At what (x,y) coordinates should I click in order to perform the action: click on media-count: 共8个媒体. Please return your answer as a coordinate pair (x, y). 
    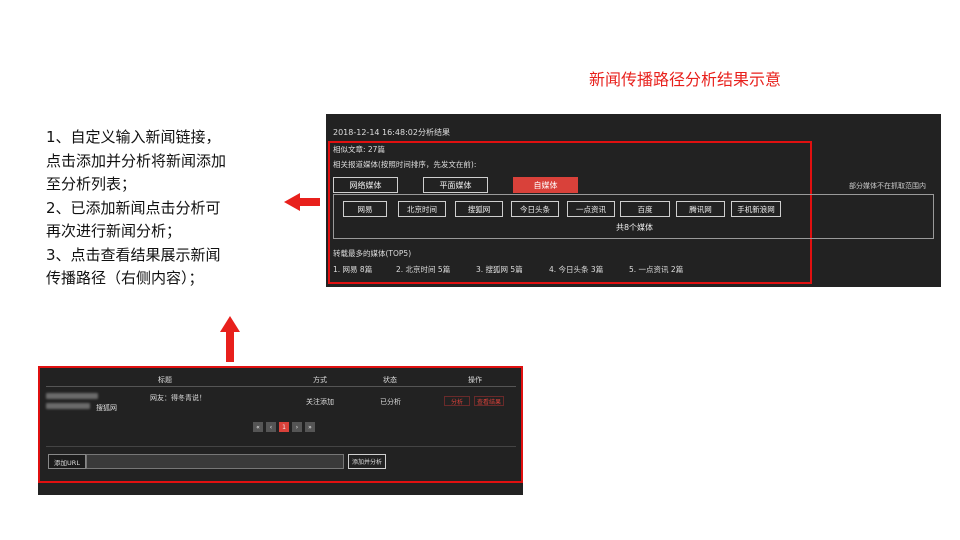
    Looking at the image, I should click on (634, 227).